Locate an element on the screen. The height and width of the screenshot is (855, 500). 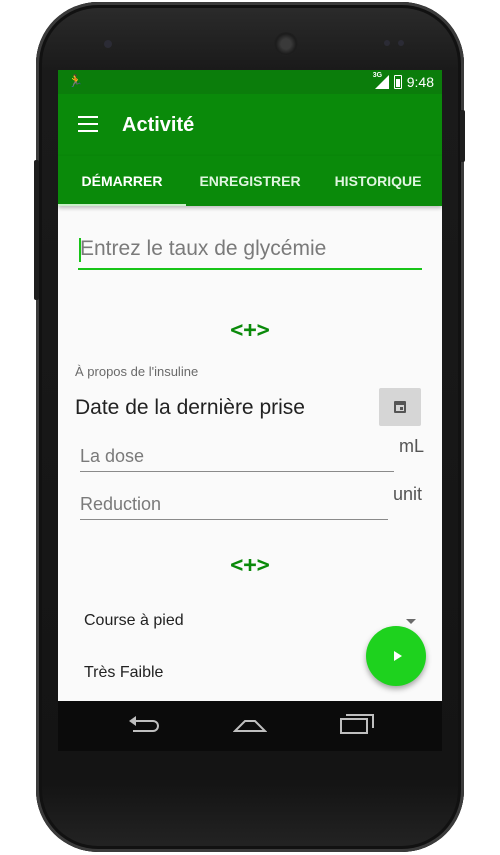
system-nav-bar is located at coordinates (250, 726).